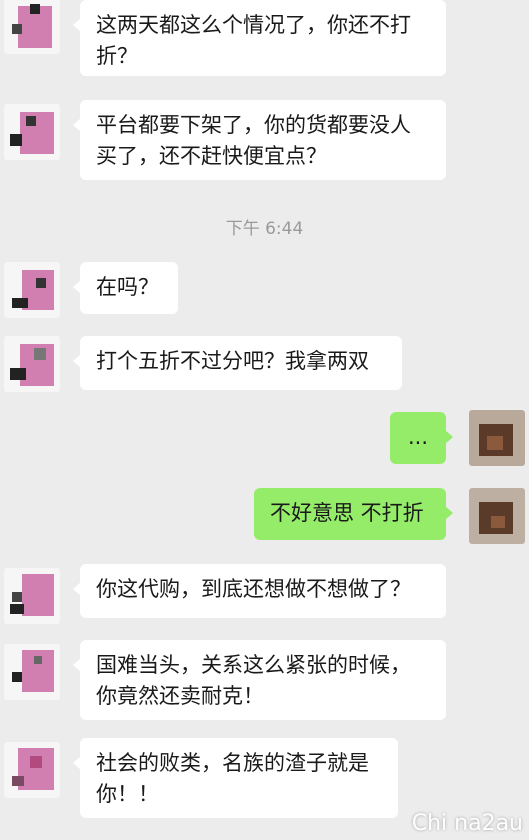 Image resolution: width=529 pixels, height=840 pixels. I want to click on message-row: 这两天都这么个情况了，你还不打折？, so click(264, 40).